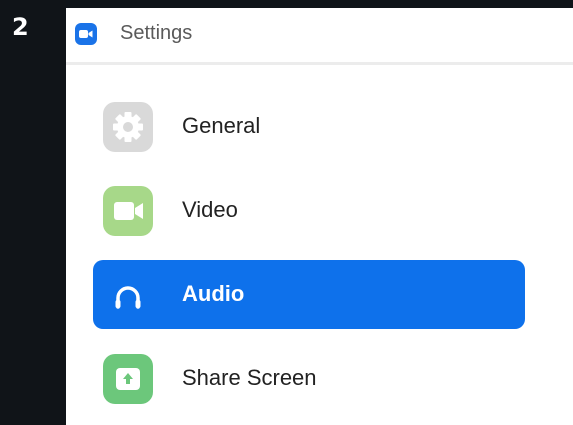  I want to click on sidebar-item-label: Audio, so click(213, 293).